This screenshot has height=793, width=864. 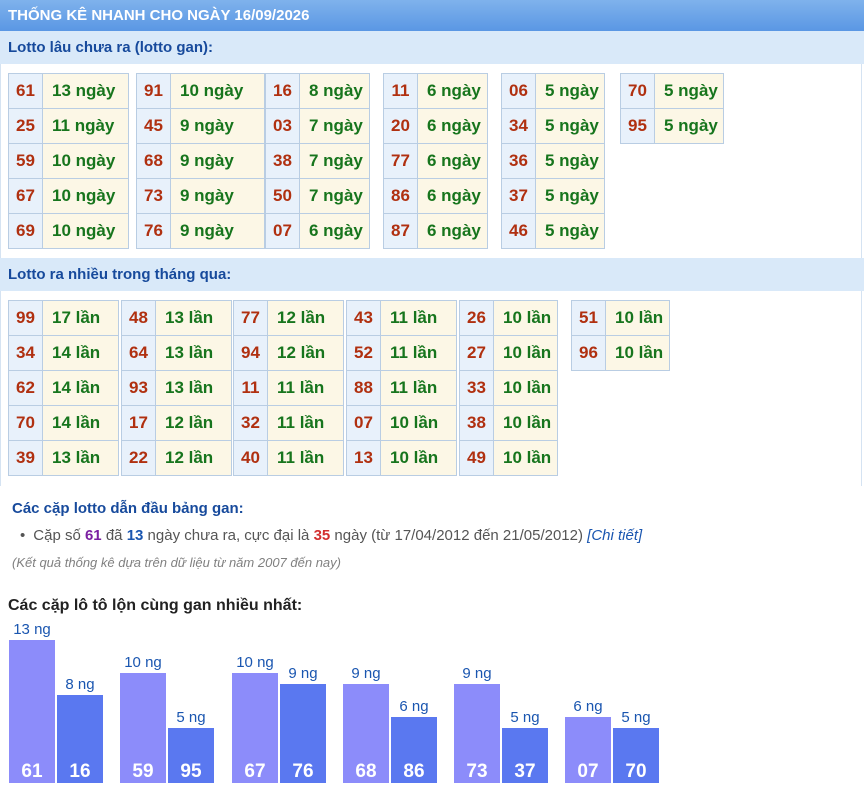 What do you see at coordinates (250, 318) in the screenshot?
I see `lotto-number: 77` at bounding box center [250, 318].